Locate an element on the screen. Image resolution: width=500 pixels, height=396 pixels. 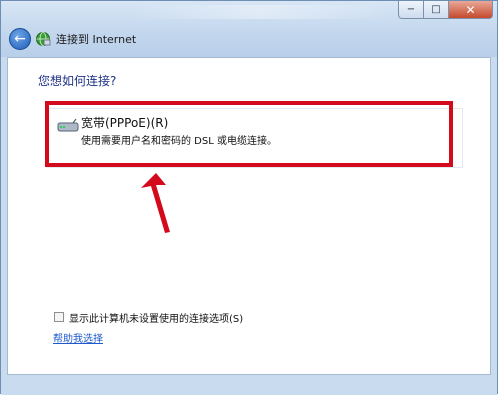
annotation-arrow is located at coordinates (155, 203).